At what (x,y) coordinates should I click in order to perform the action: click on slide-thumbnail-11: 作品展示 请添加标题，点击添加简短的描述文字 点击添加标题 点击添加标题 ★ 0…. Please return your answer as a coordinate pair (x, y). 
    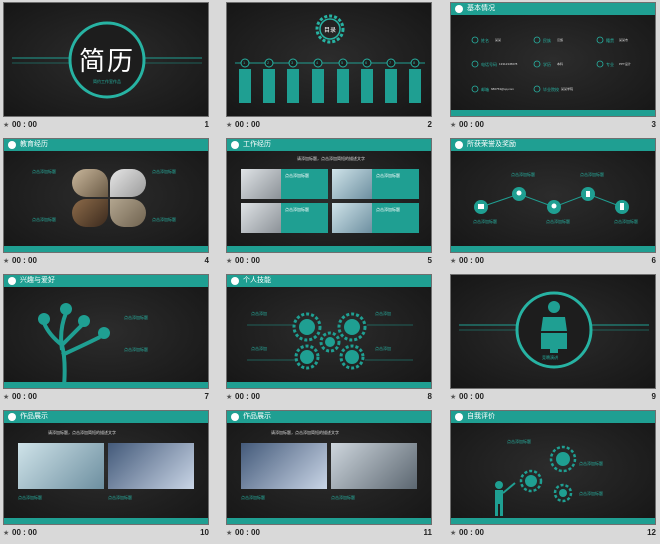
    Looking at the image, I should click on (331, 477).